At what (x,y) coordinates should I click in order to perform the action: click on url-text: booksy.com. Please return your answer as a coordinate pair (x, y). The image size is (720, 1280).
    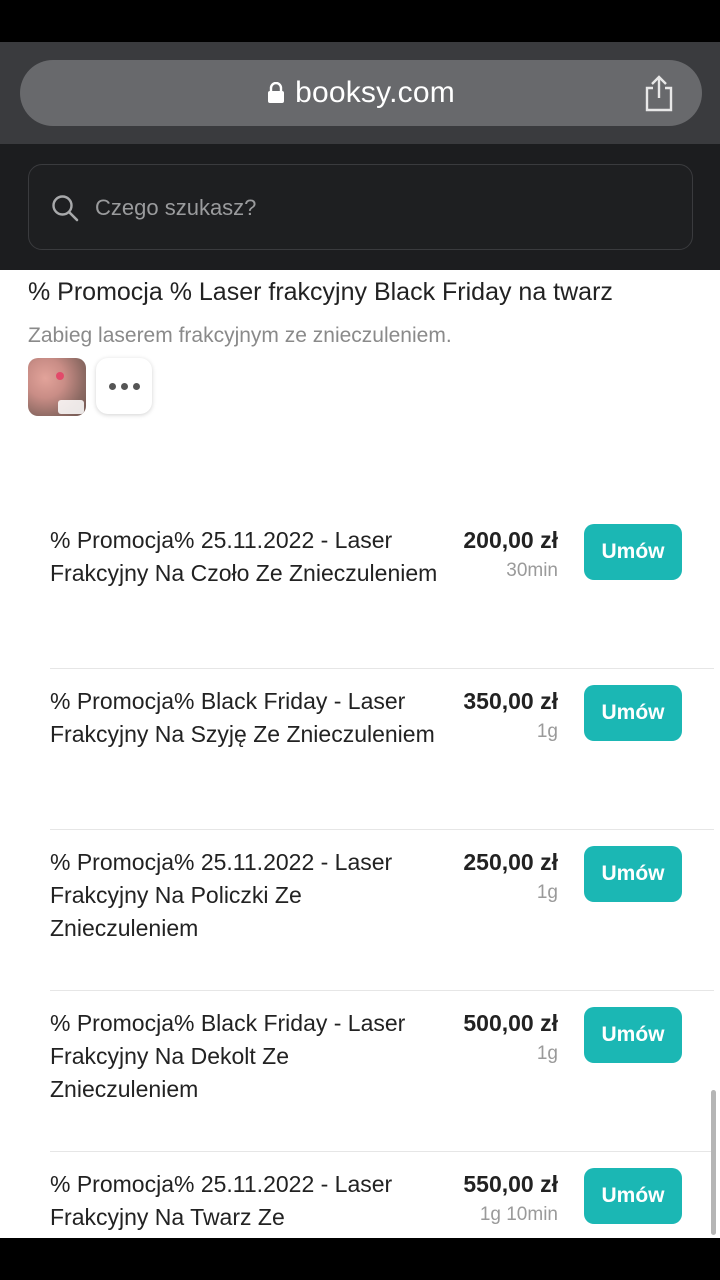
    Looking at the image, I should click on (375, 92).